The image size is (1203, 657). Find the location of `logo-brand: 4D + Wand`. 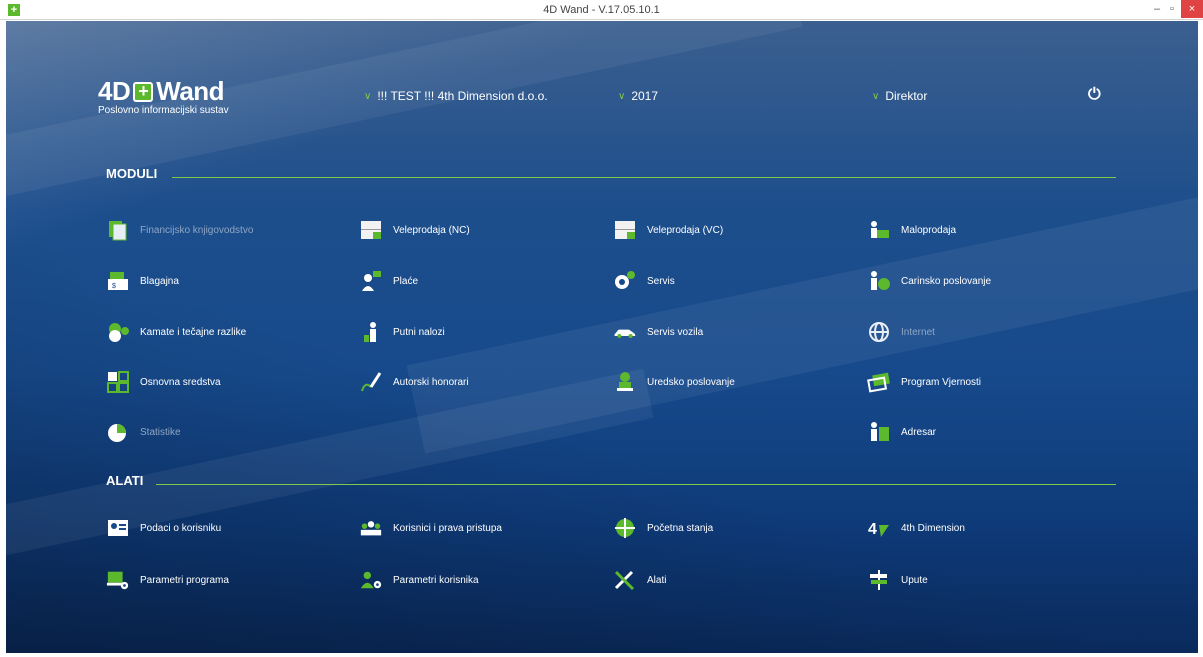

logo-brand: 4D + Wand is located at coordinates (161, 91).